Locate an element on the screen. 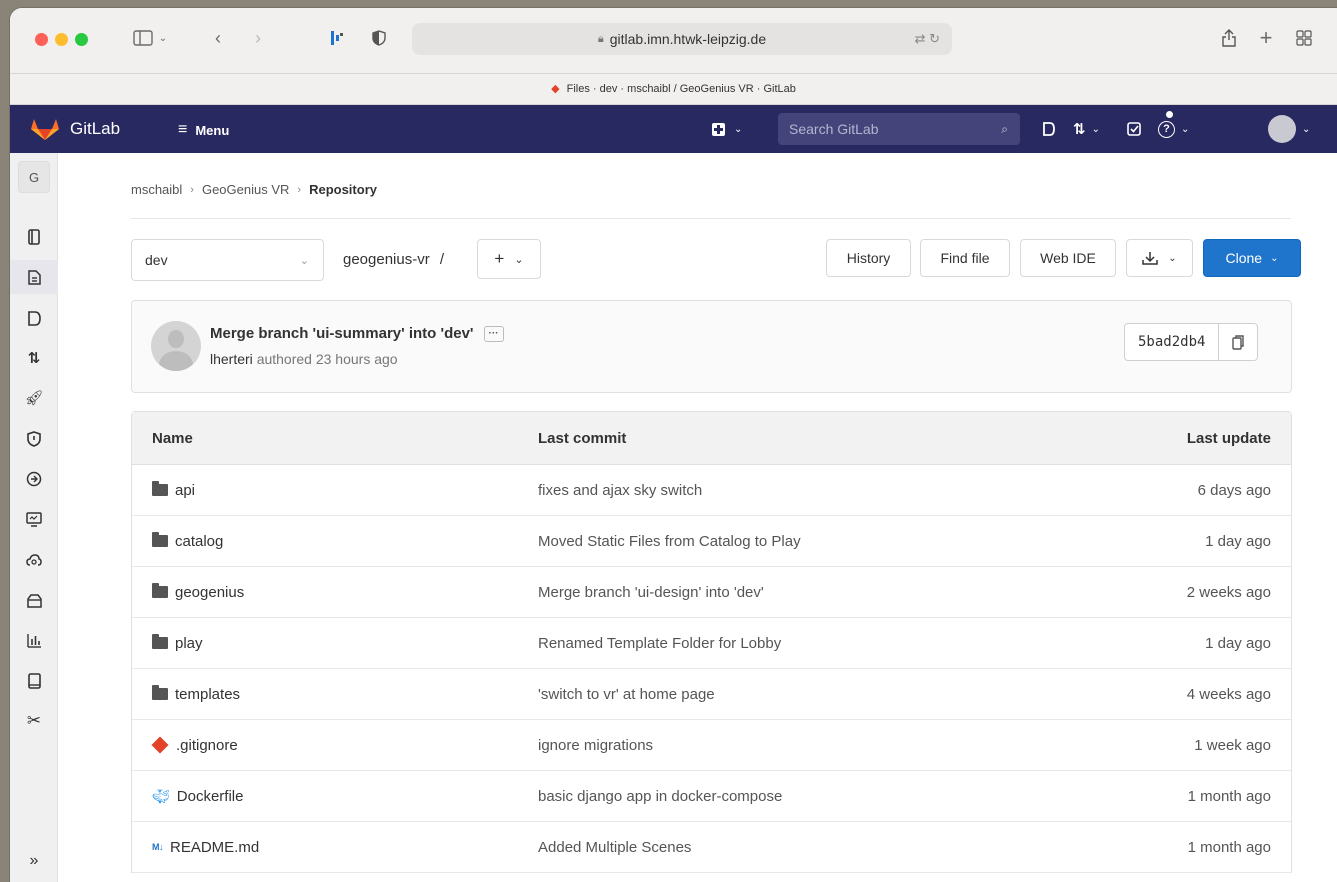 This screenshot has height=882, width=1337. privacy-shield-icon is located at coordinates (379, 38).